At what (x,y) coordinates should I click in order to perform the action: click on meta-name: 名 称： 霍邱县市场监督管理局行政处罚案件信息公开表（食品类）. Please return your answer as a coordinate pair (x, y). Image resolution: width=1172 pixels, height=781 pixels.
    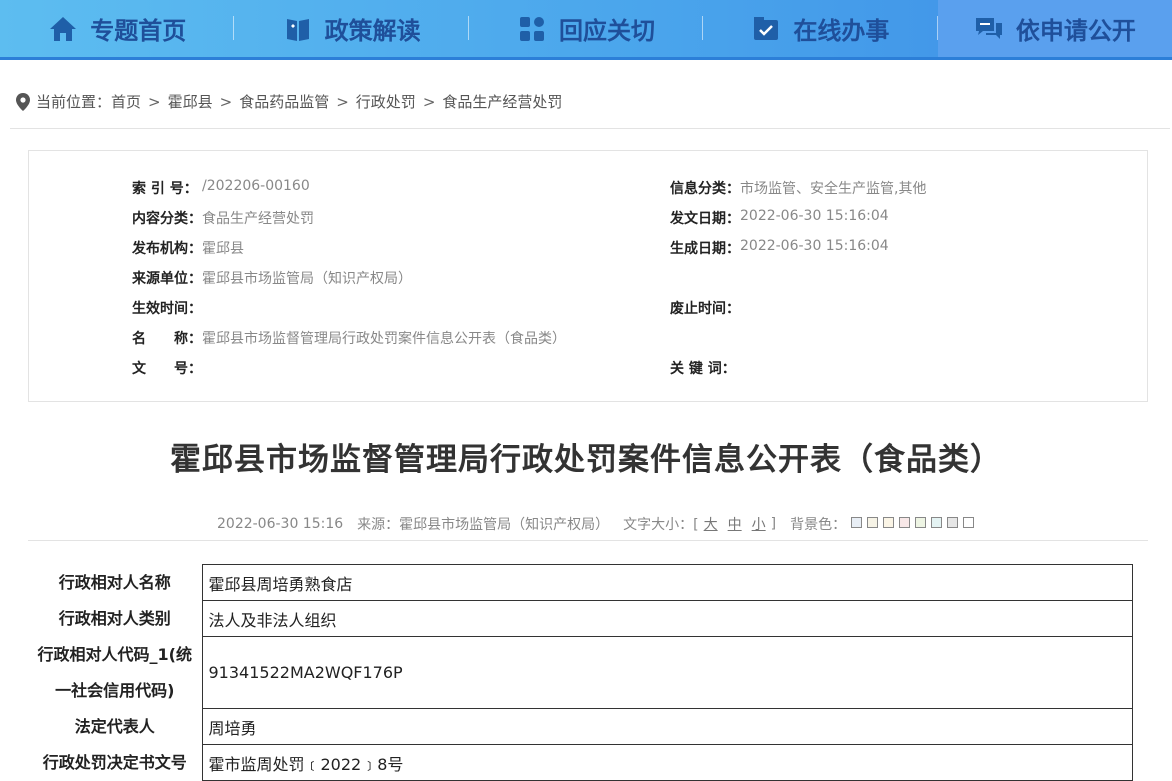
    Looking at the image, I should click on (349, 338).